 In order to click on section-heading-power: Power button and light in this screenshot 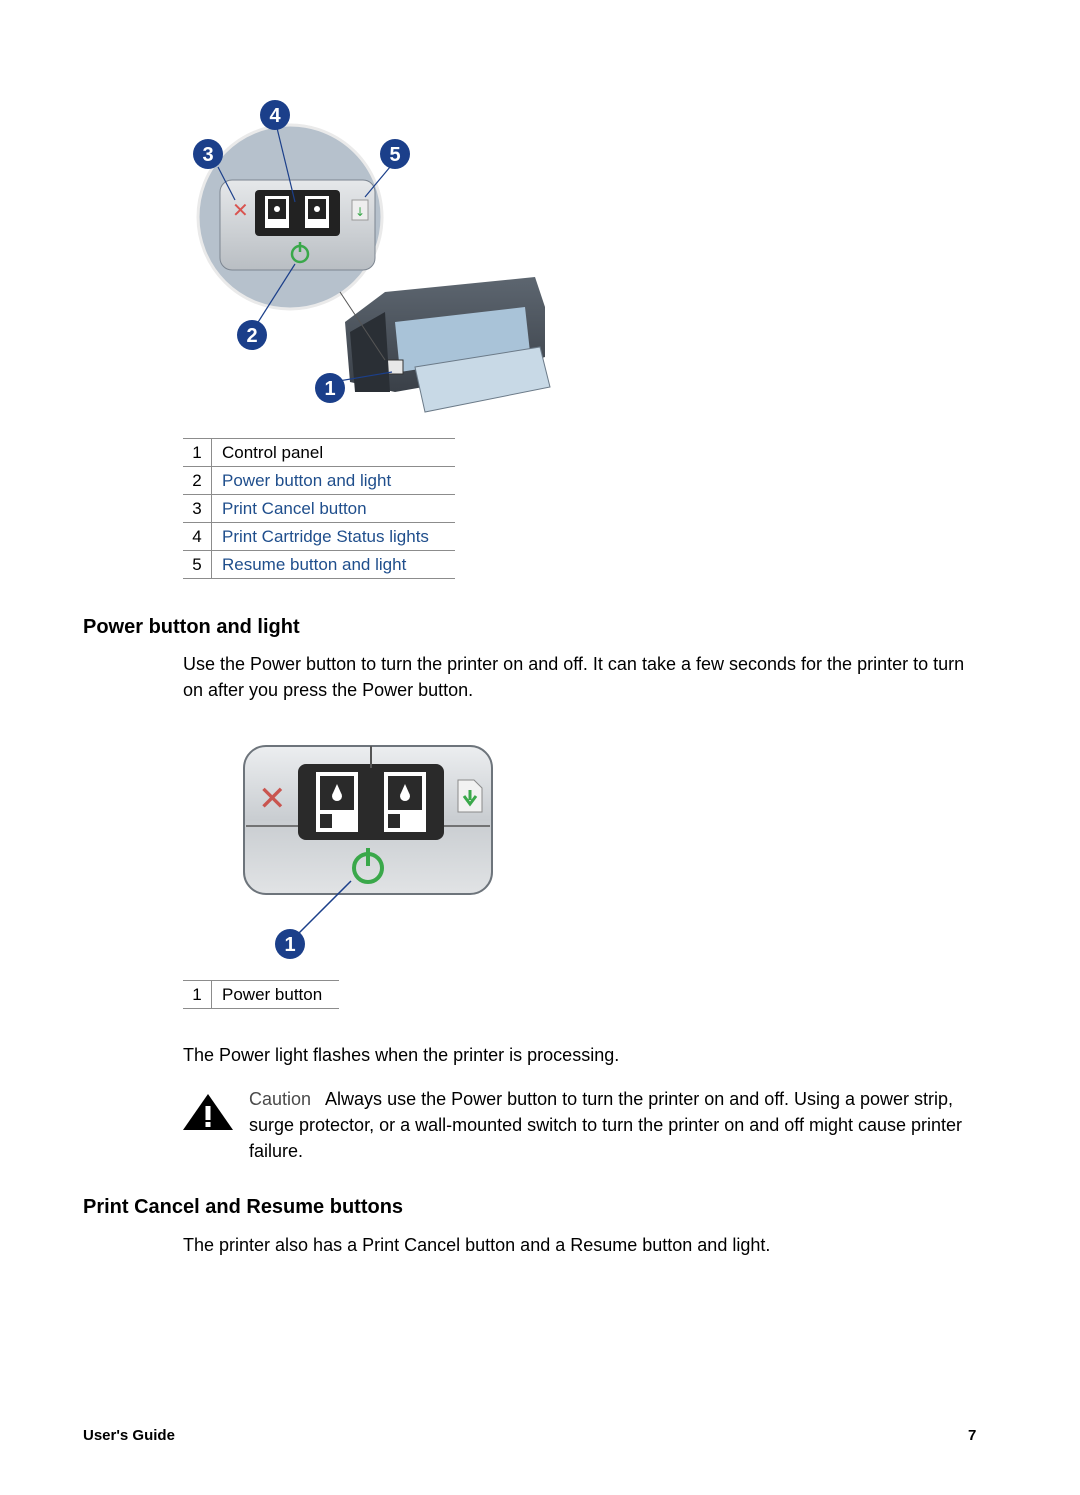, I will do `click(191, 627)`.